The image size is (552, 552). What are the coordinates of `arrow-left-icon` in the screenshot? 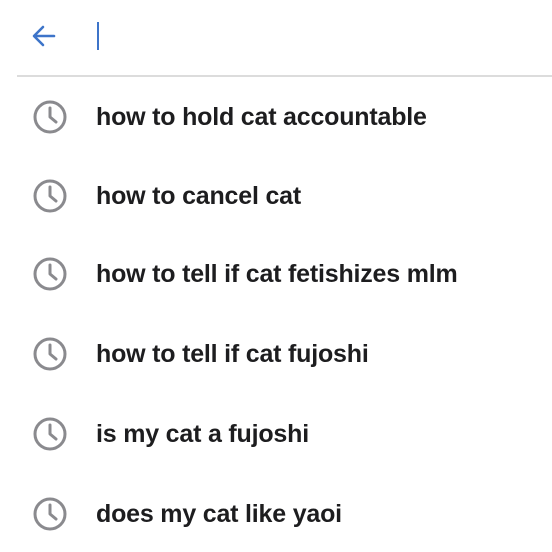 It's located at (44, 36).